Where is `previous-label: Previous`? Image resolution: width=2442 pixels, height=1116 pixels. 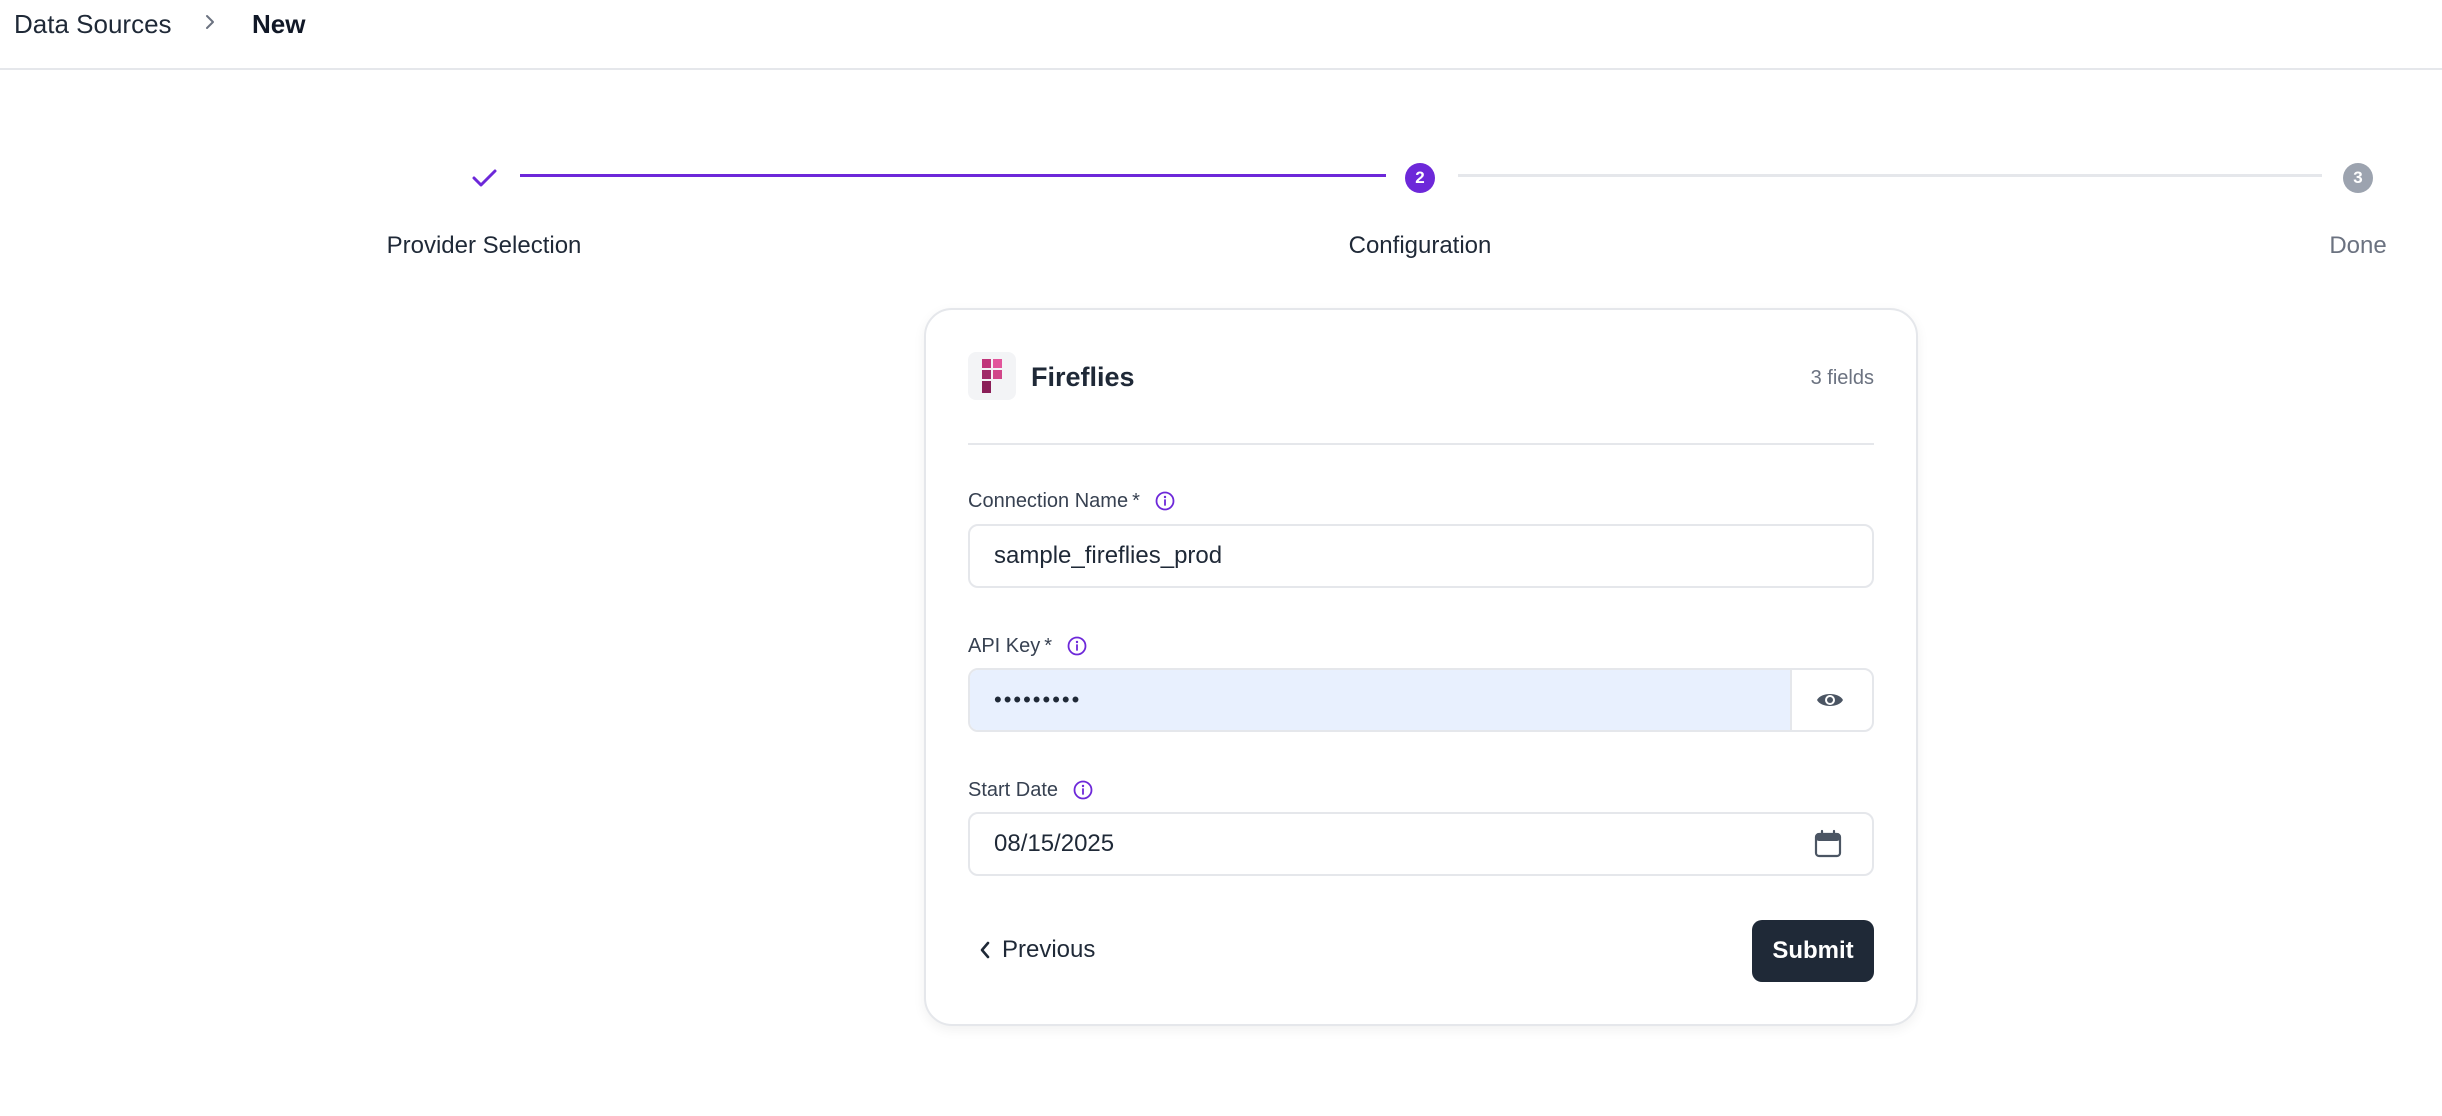 previous-label: Previous is located at coordinates (1049, 949).